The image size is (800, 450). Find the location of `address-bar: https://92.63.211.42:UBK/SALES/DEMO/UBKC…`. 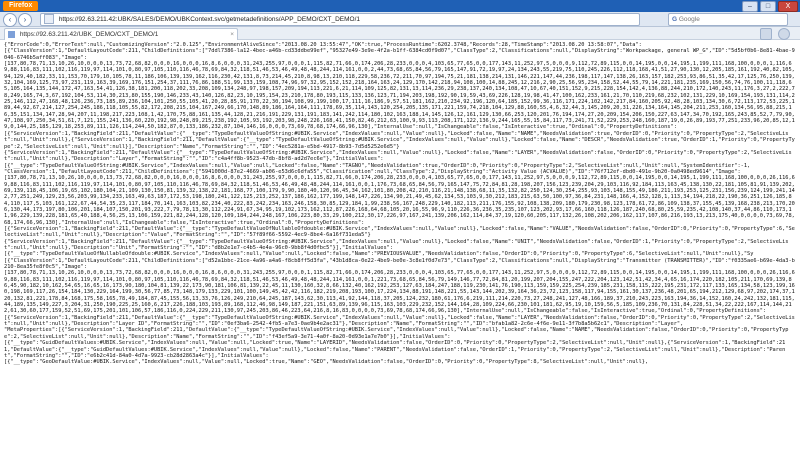

address-bar: https://92.63.211.42:UBK/SALES/DEMO/UBKC… is located at coordinates (340, 19).